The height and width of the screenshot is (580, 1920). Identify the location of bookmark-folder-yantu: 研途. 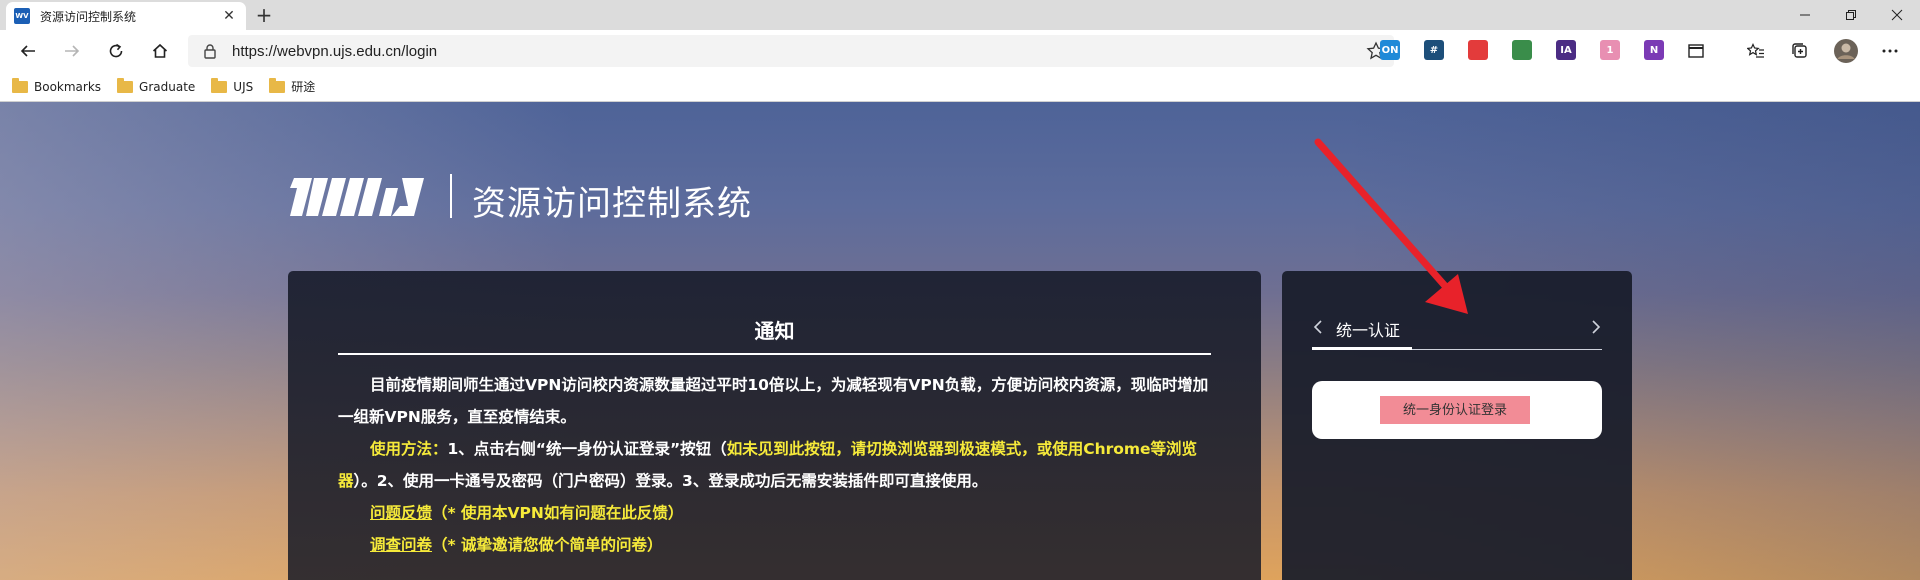
(292, 86).